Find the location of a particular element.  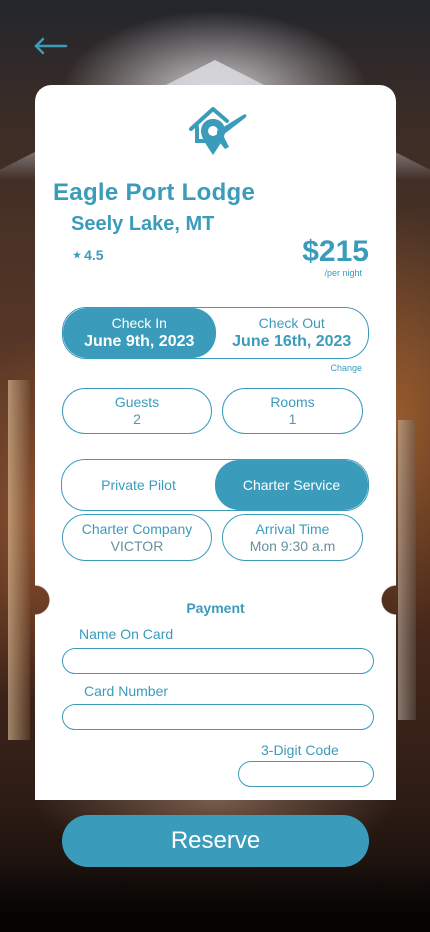

check-in-option: Check In June 9th, 2023 is located at coordinates (139, 333).